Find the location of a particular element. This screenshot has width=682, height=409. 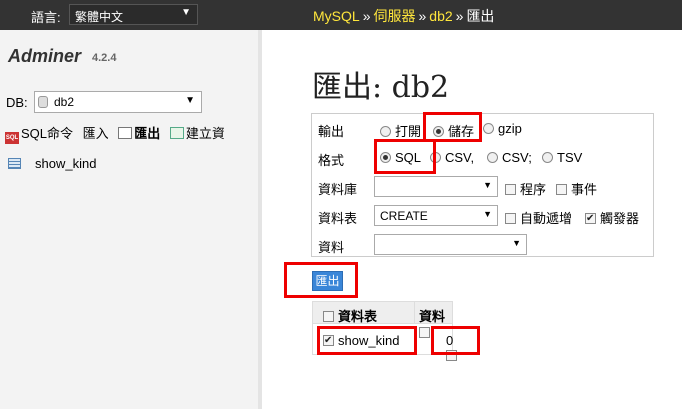

row-table-name: show_kind is located at coordinates (369, 340).